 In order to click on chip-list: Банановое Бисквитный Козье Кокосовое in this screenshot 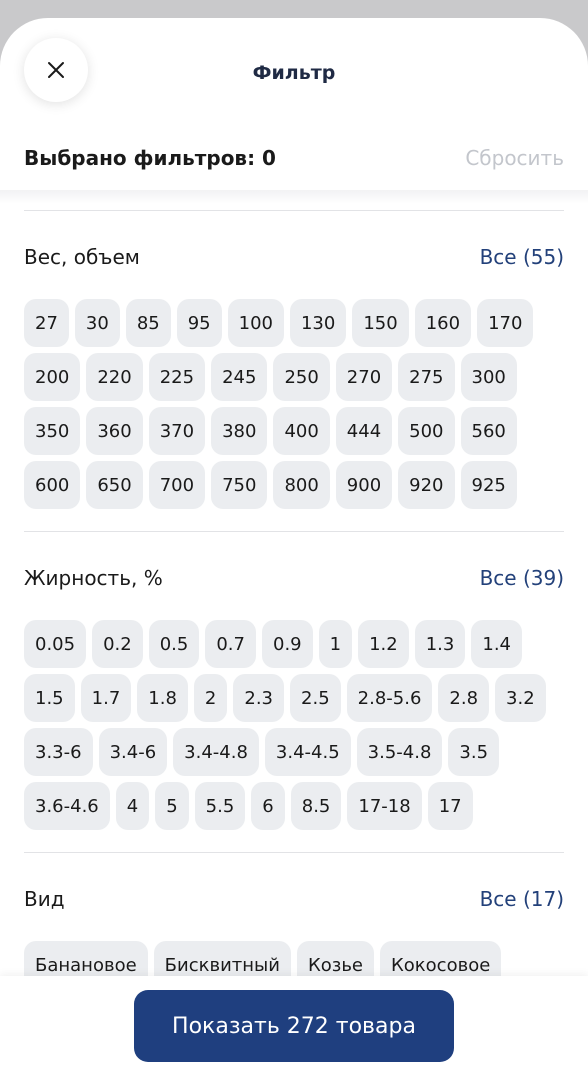, I will do `click(294, 947)`.